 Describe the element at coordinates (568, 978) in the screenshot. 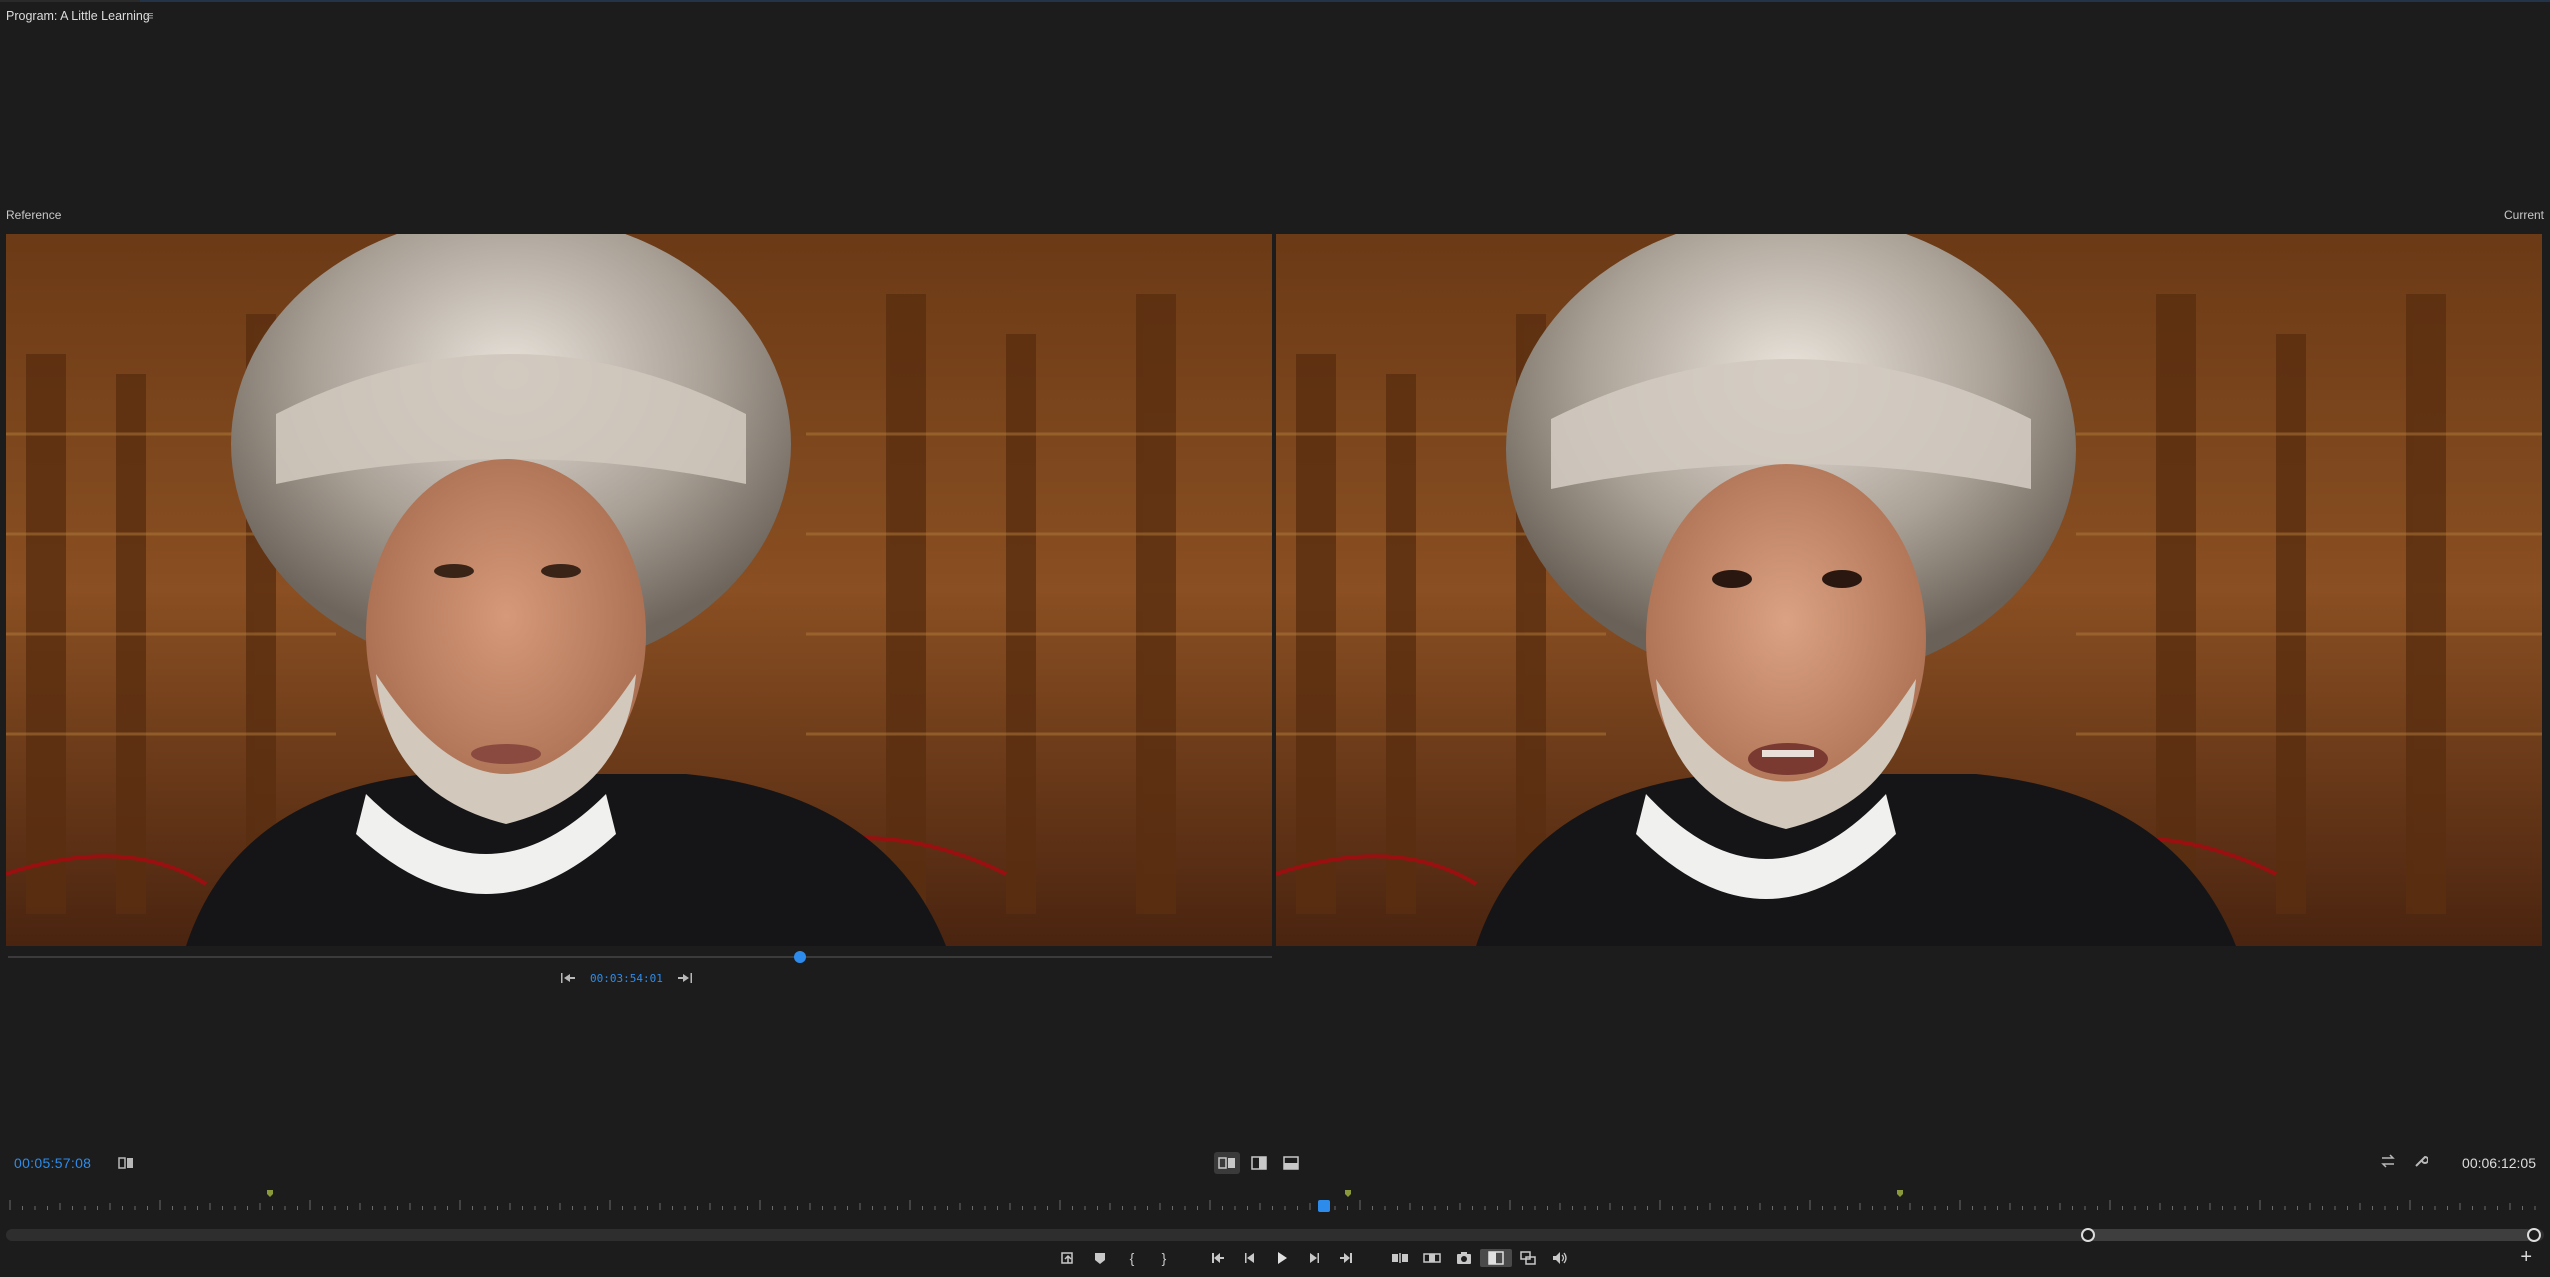

I see `go-to-previous-edit-icon` at that location.